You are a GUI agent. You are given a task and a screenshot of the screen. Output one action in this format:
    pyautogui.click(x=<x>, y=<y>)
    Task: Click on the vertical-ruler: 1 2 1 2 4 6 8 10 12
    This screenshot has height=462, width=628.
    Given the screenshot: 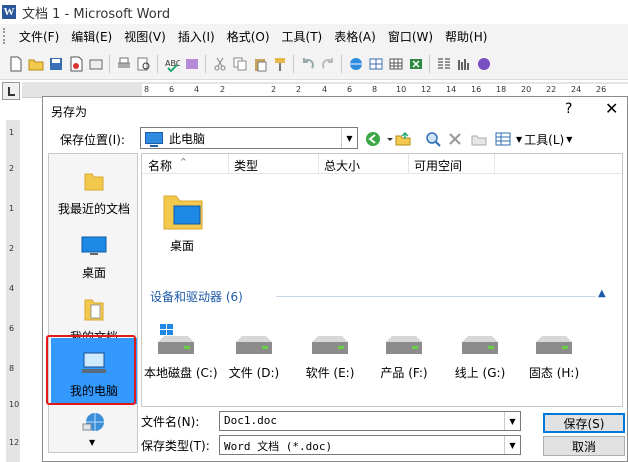 What is the action you would take?
    pyautogui.click(x=13, y=291)
    